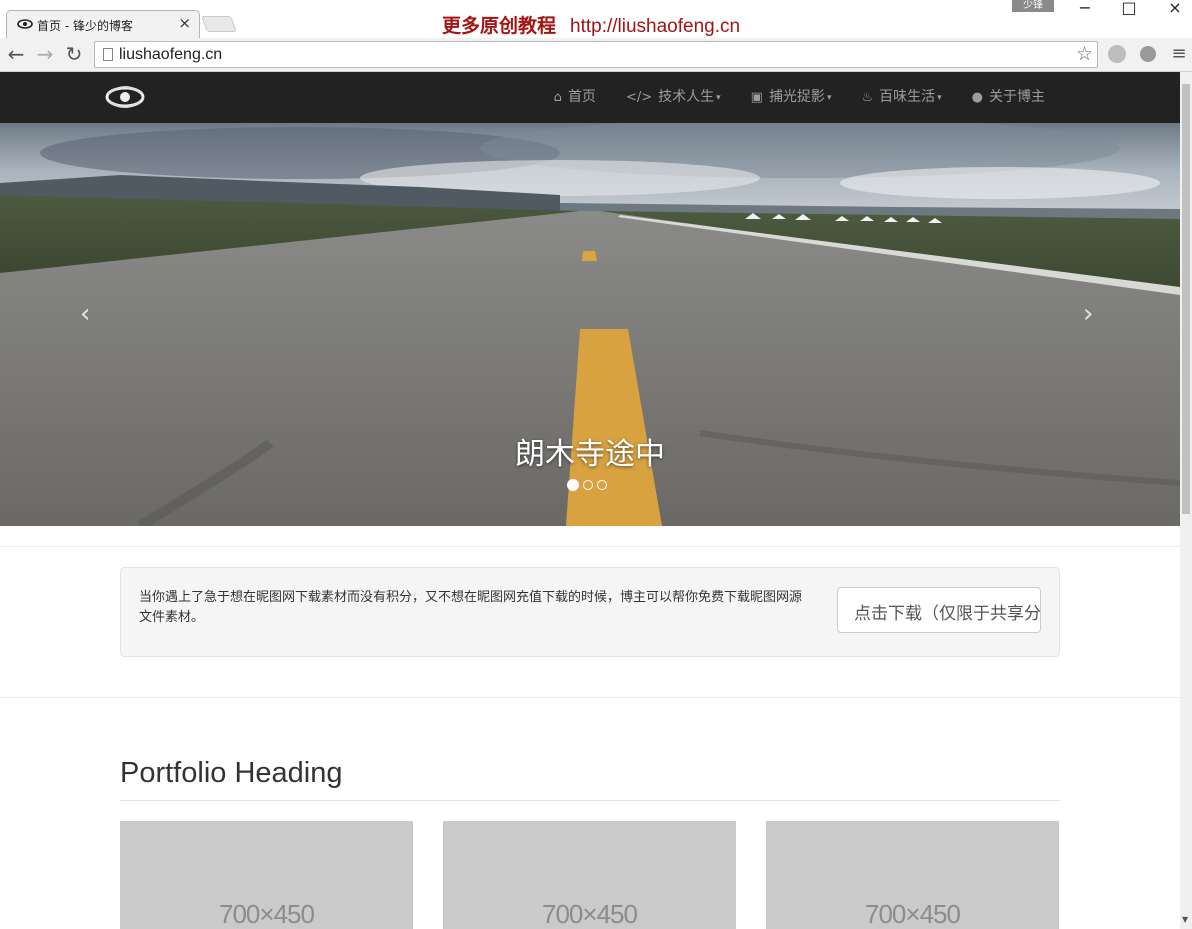 Image resolution: width=1192 pixels, height=929 pixels. I want to click on picture-icon: ▣, so click(756, 97).